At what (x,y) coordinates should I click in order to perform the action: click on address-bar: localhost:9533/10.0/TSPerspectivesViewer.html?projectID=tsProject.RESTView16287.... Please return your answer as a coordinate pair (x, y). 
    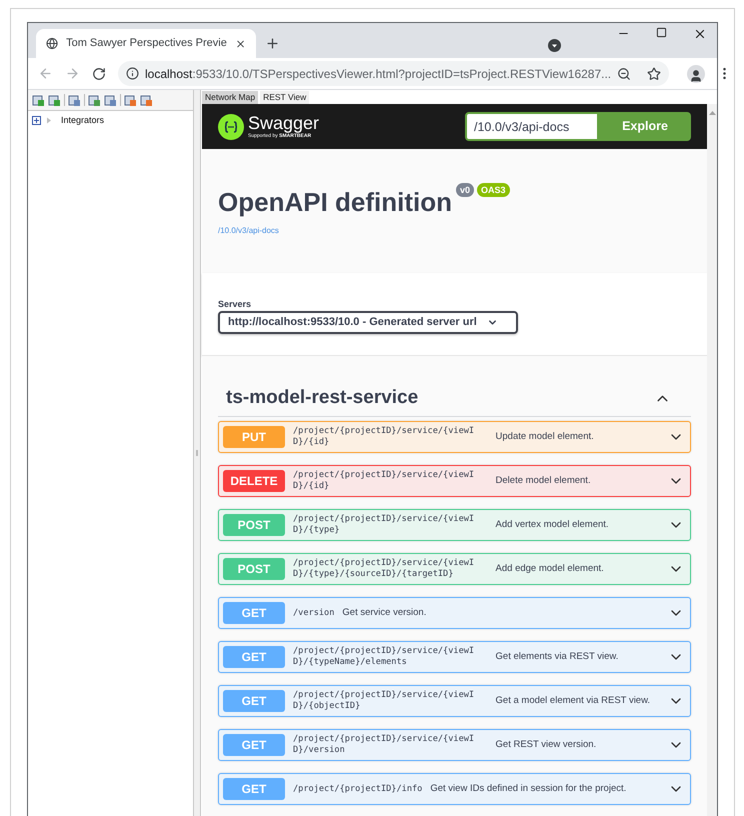
    Looking at the image, I should click on (394, 73).